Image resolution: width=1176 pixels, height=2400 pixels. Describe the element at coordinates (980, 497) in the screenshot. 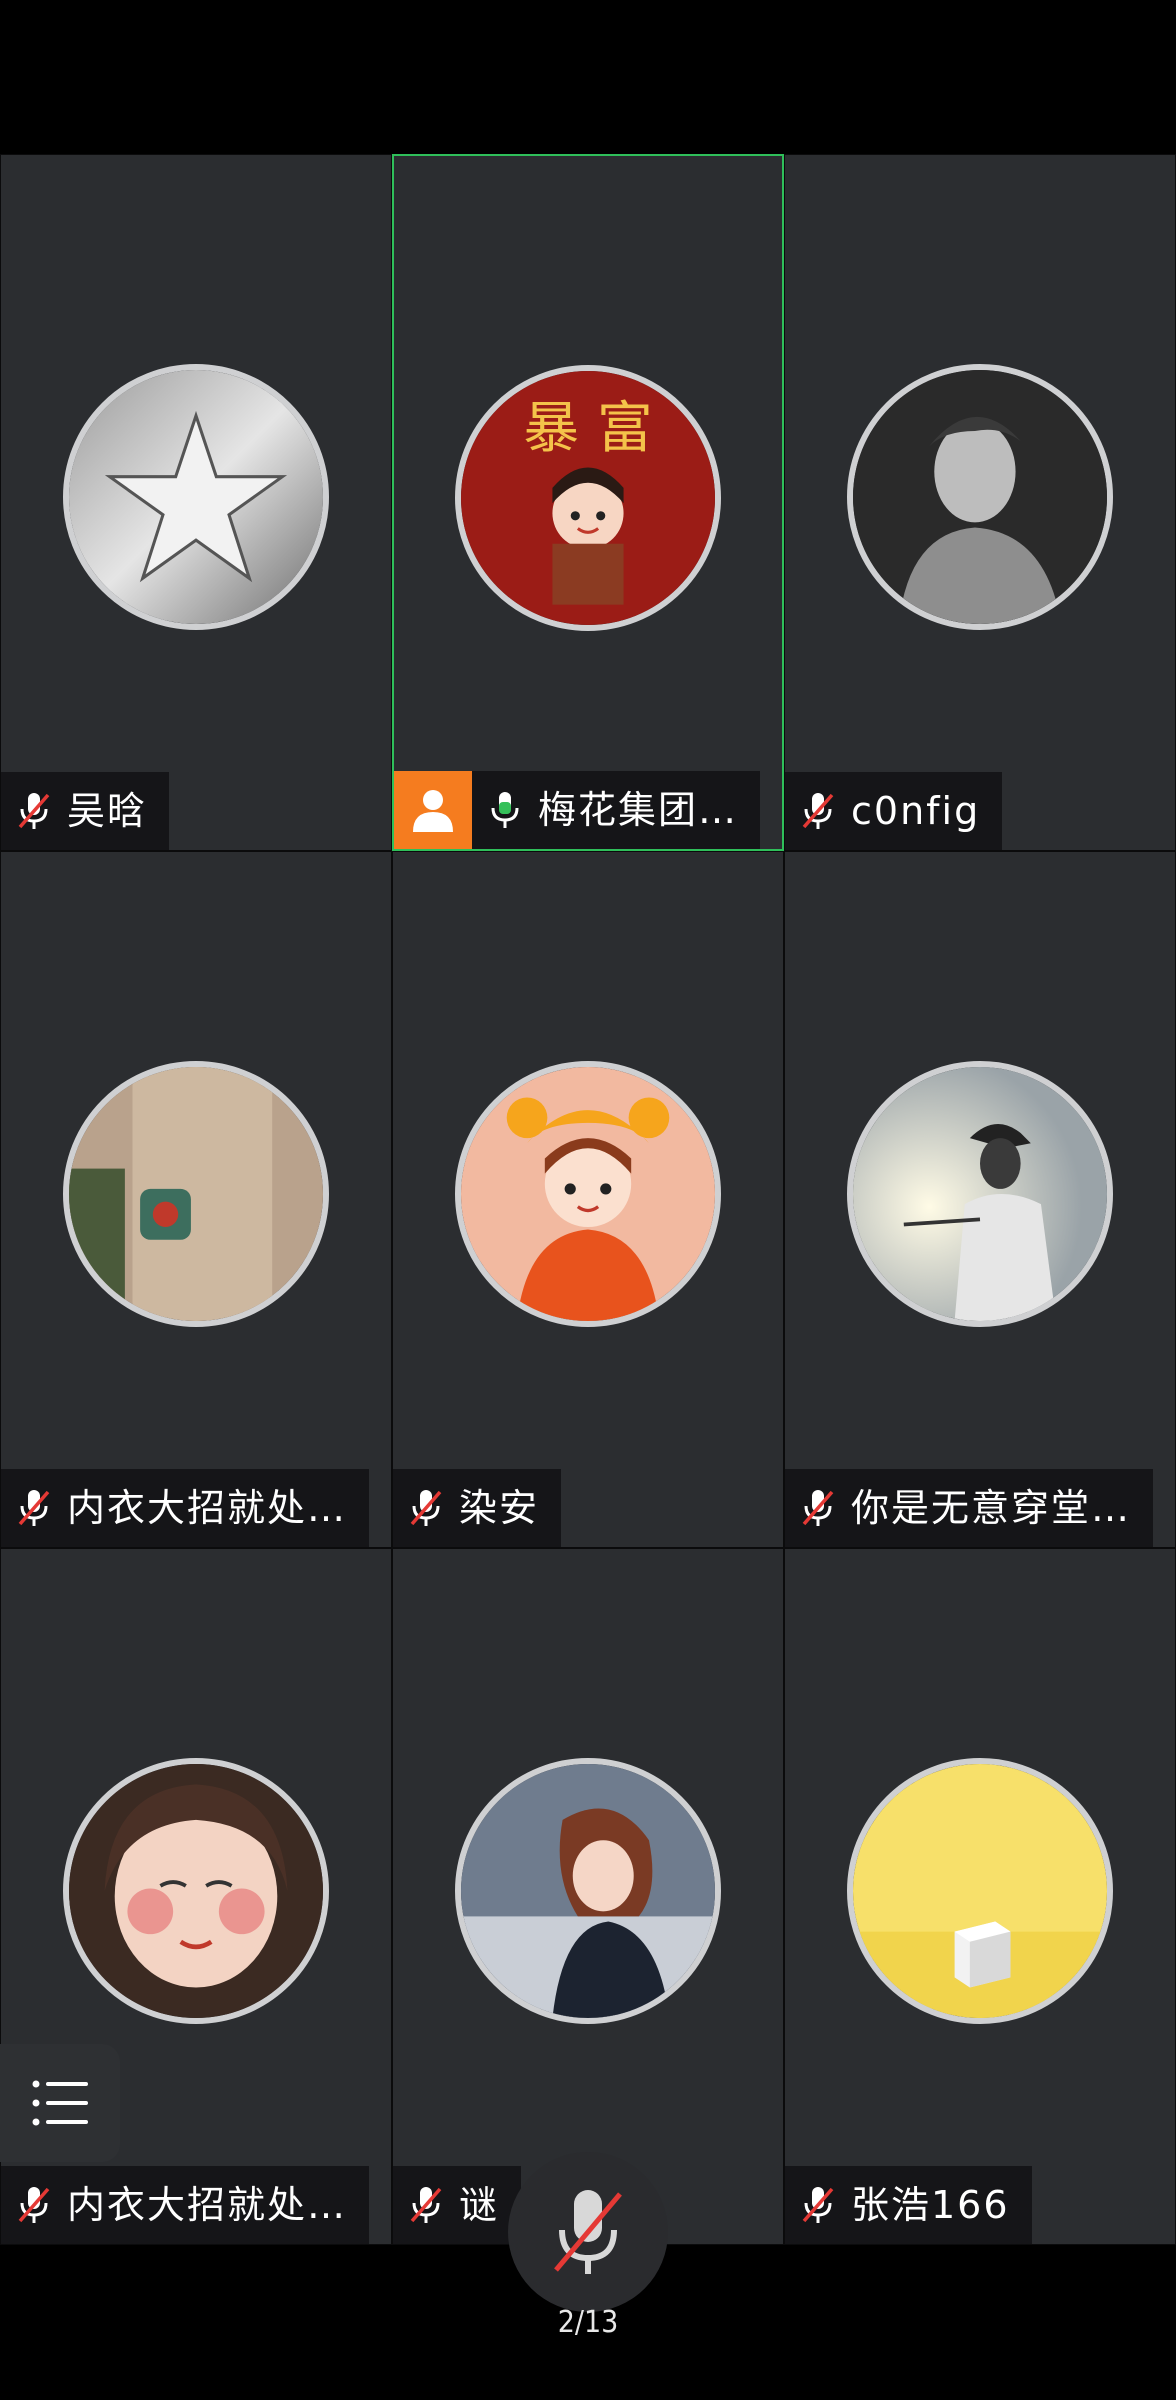

I see `man-portrait-avatar` at that location.